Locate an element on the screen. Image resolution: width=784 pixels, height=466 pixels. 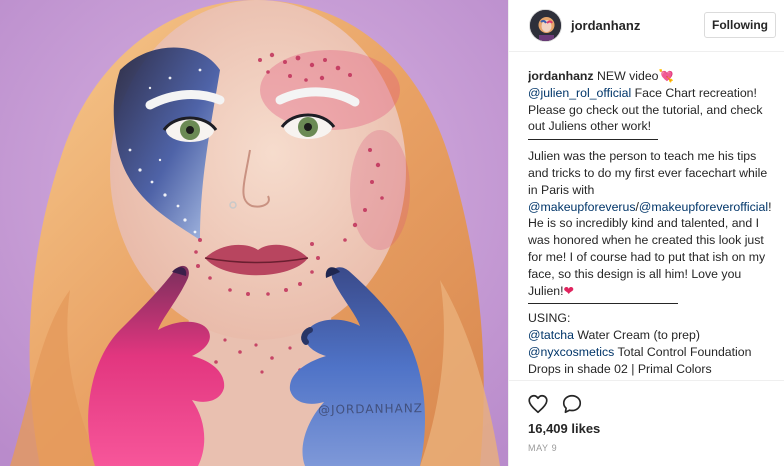
mention-makeupforeverofficial-link: @makeupforeverofficial is located at coordinates (703, 207).